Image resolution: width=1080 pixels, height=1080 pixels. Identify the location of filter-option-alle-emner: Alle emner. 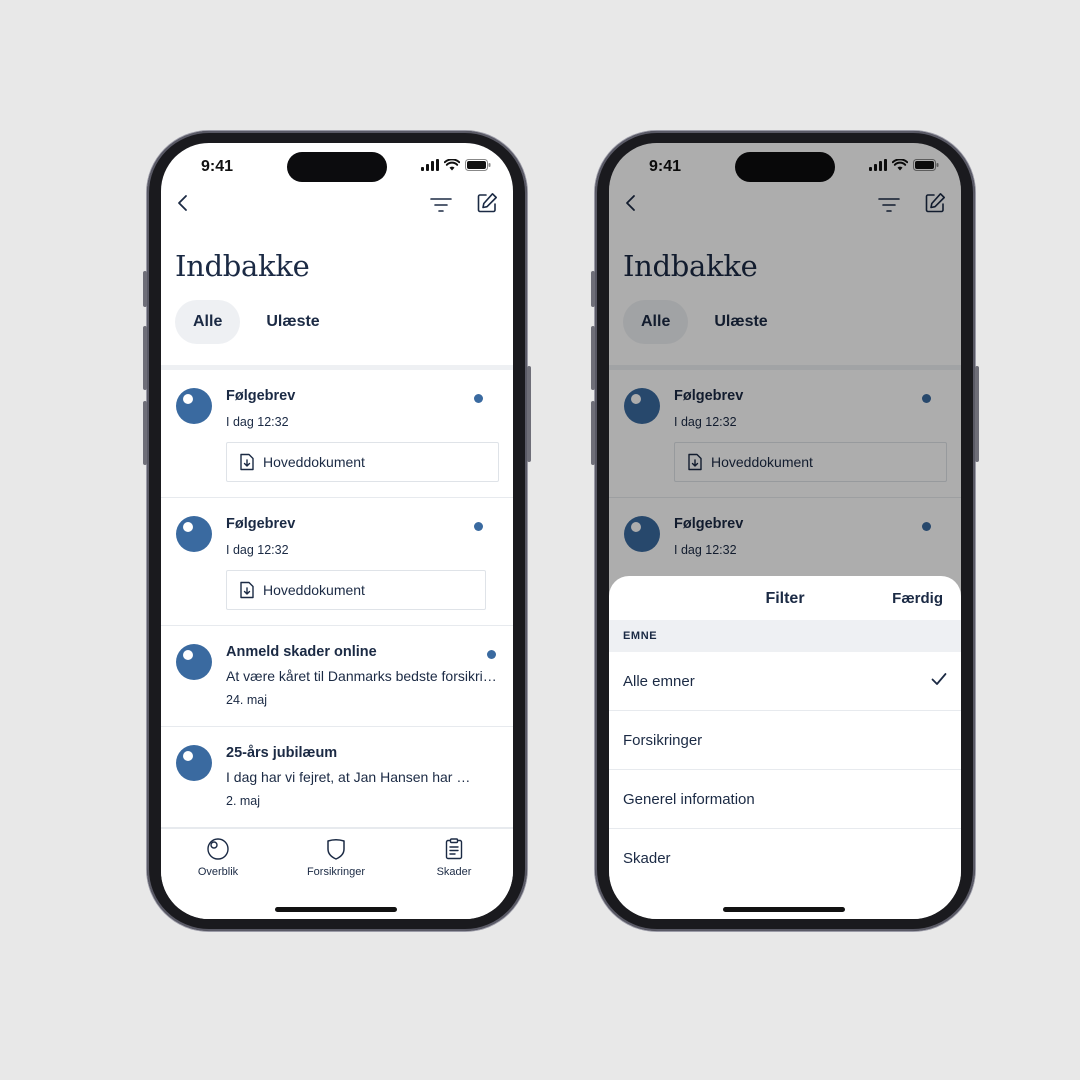
(785, 681).